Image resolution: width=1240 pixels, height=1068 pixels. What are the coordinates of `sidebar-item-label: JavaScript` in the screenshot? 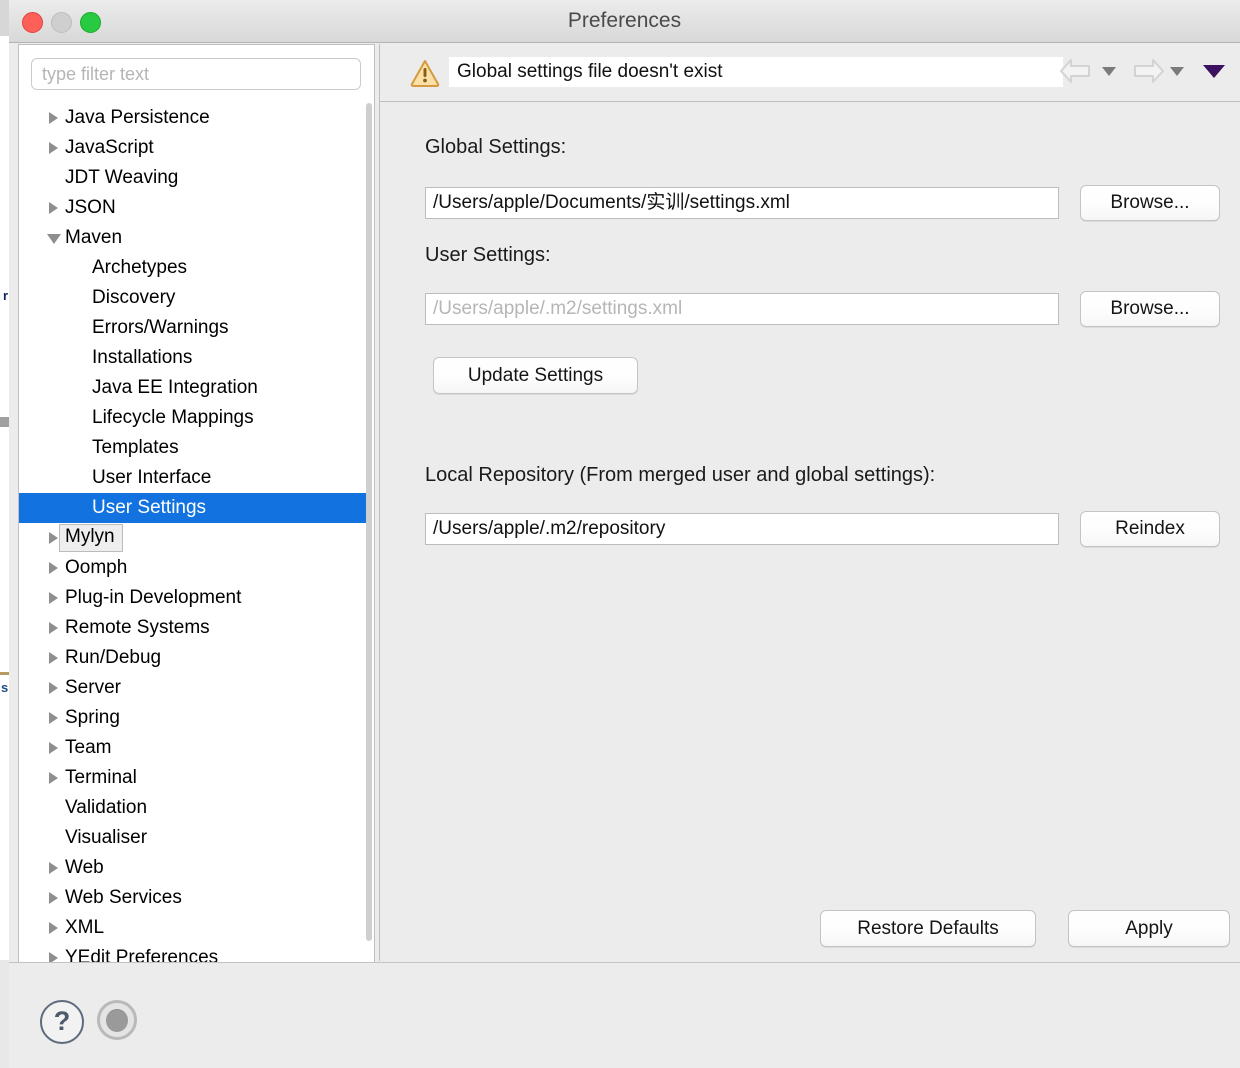 It's located at (109, 147).